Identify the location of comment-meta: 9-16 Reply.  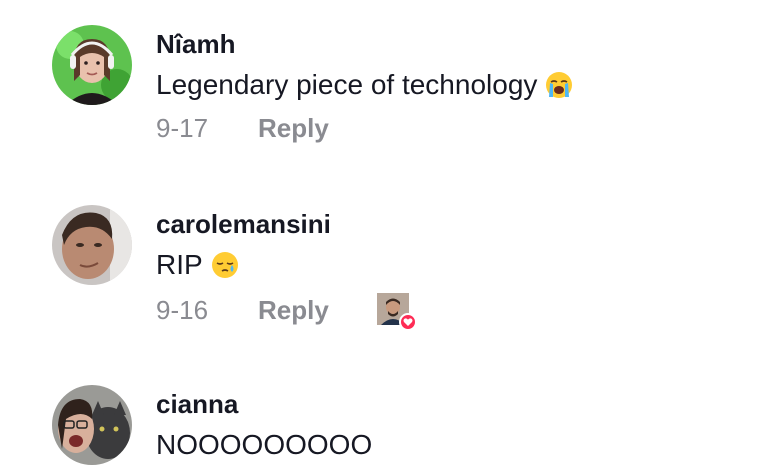
(286, 312).